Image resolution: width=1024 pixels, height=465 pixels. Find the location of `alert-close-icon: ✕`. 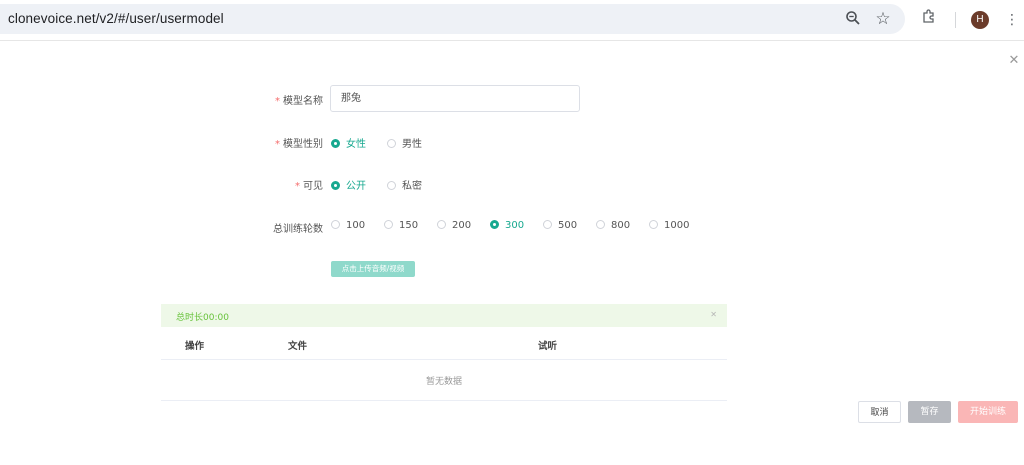

alert-close-icon: ✕ is located at coordinates (713, 314).